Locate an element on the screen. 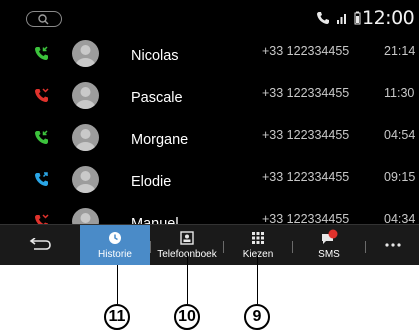  tab-dial: Kiezen is located at coordinates (258, 245).